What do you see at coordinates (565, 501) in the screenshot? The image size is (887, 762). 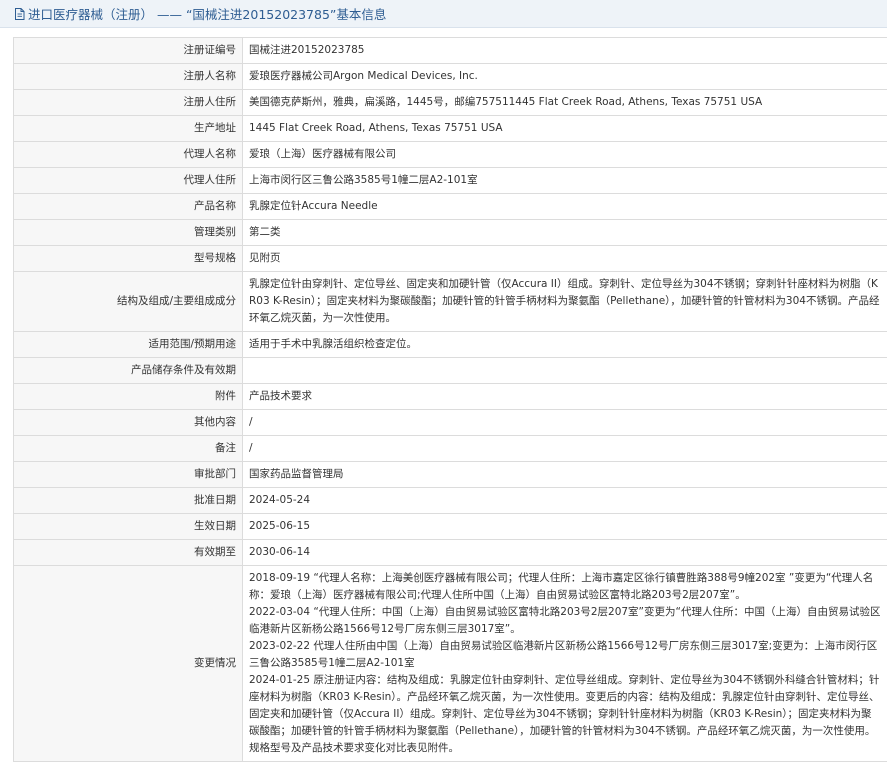 I see `field-value: 2024-05-24` at bounding box center [565, 501].